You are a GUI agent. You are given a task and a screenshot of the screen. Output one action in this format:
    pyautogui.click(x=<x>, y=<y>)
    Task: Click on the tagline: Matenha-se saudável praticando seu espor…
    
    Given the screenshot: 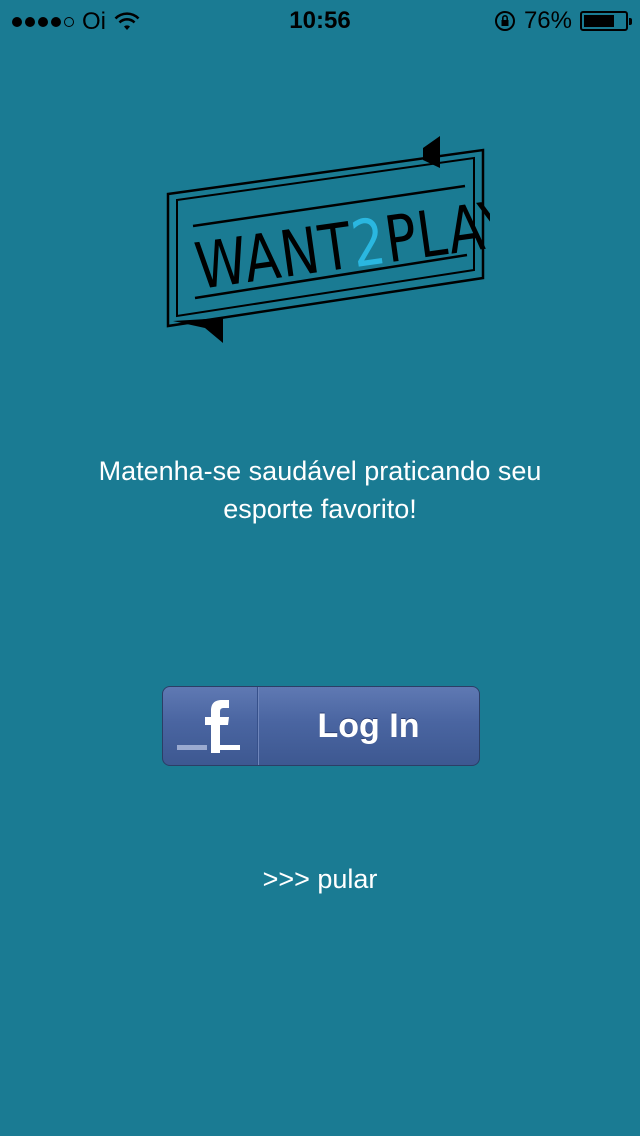 What is the action you would take?
    pyautogui.click(x=320, y=490)
    